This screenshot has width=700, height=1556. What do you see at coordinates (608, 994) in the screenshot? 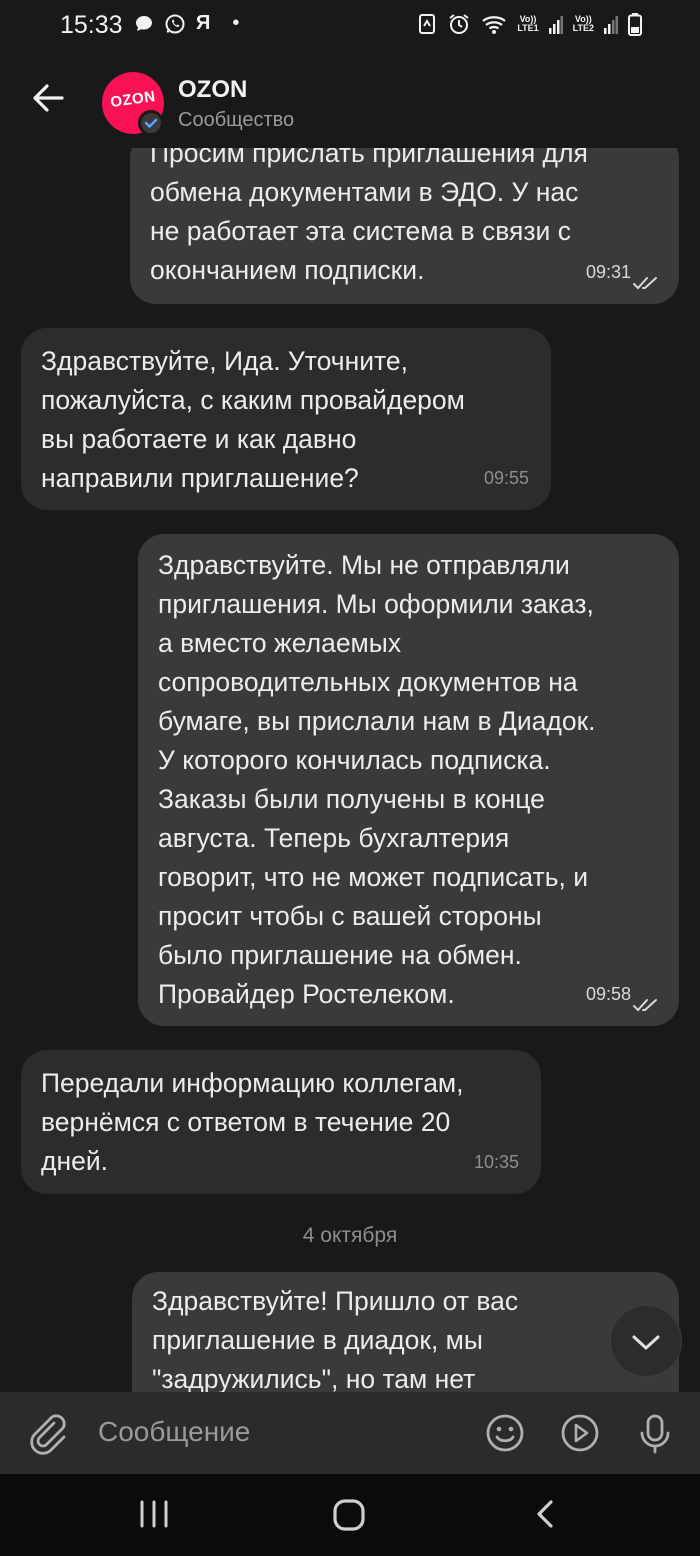
I see `message-time: 09:58` at bounding box center [608, 994].